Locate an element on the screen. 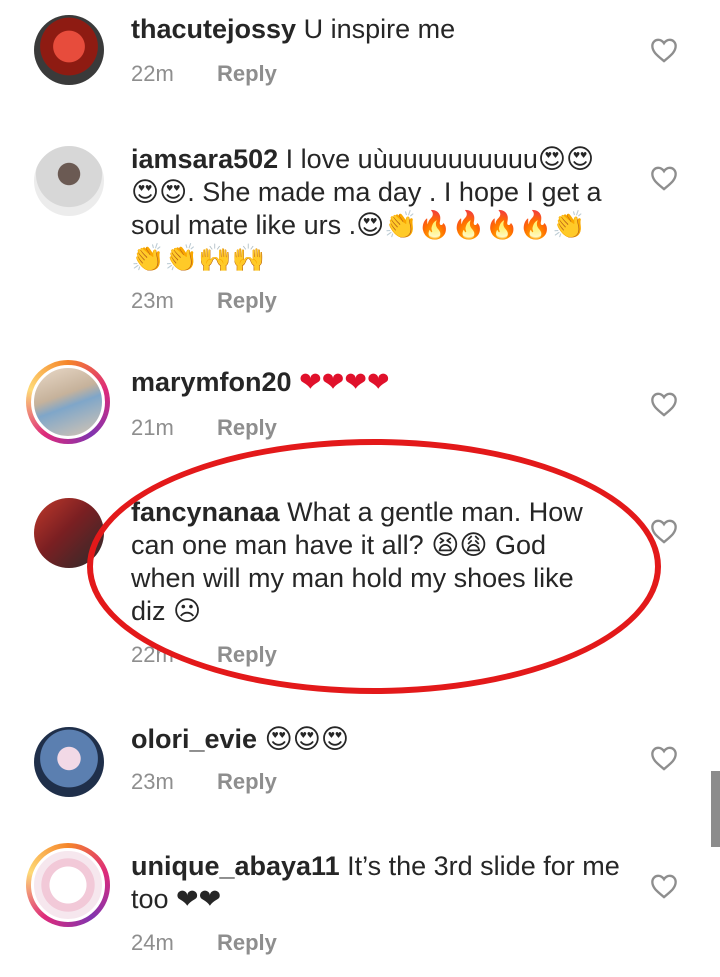 The image size is (720, 977). comment-username: unique_abaya11 is located at coordinates (235, 866).